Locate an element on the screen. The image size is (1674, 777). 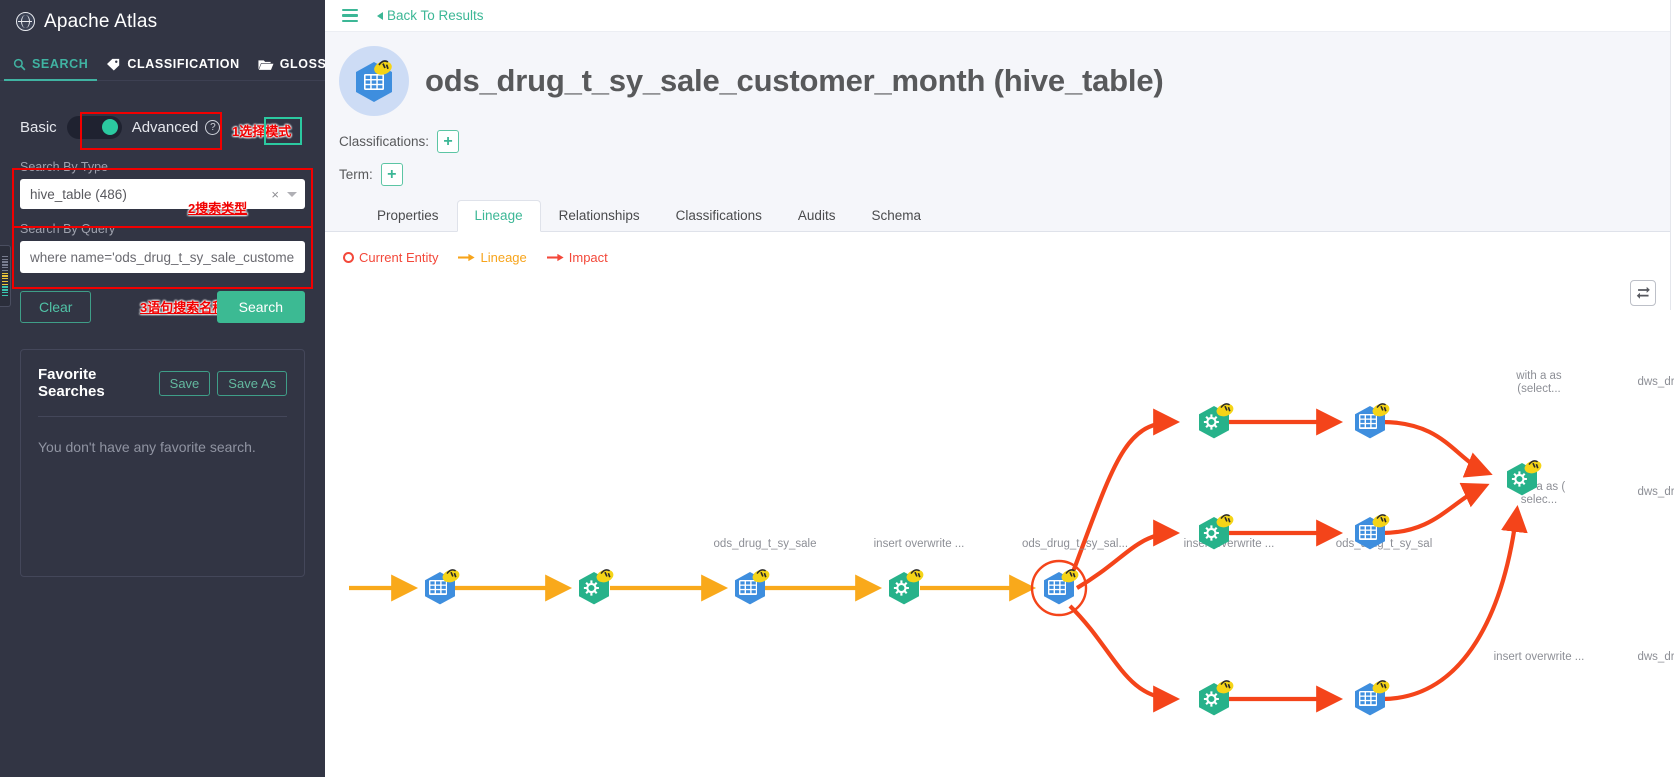
folder-icon is located at coordinates (266, 64).